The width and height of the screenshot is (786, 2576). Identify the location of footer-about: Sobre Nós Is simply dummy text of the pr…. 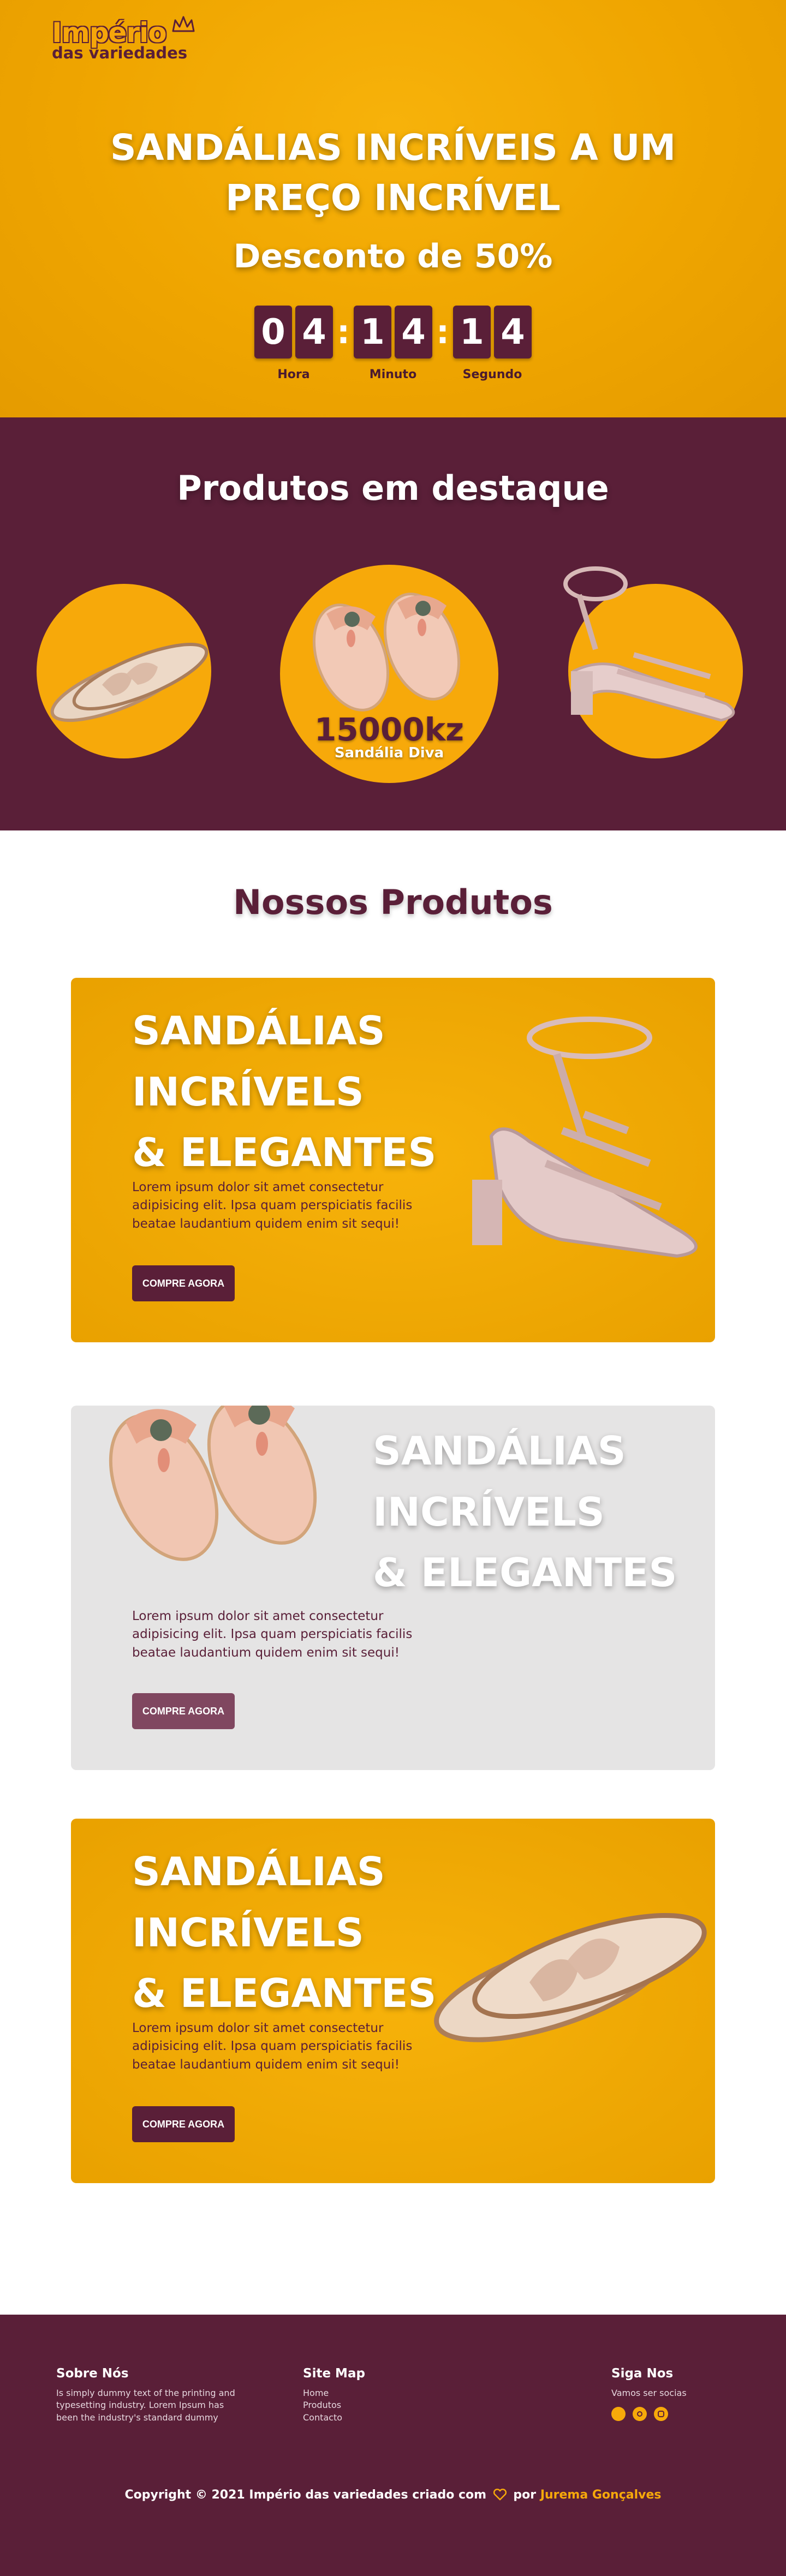
(145, 2395).